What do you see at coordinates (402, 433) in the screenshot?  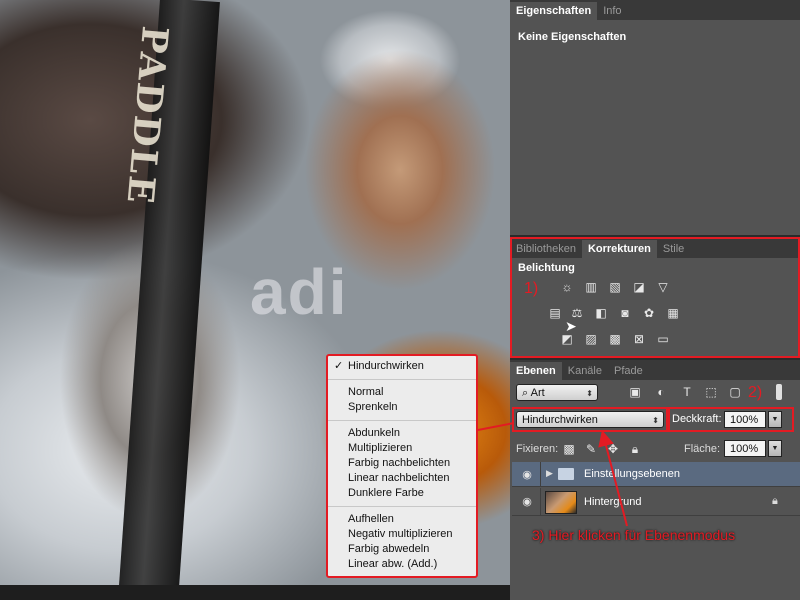 I see `menu-item-abdunkeln: Abdunkeln` at bounding box center [402, 433].